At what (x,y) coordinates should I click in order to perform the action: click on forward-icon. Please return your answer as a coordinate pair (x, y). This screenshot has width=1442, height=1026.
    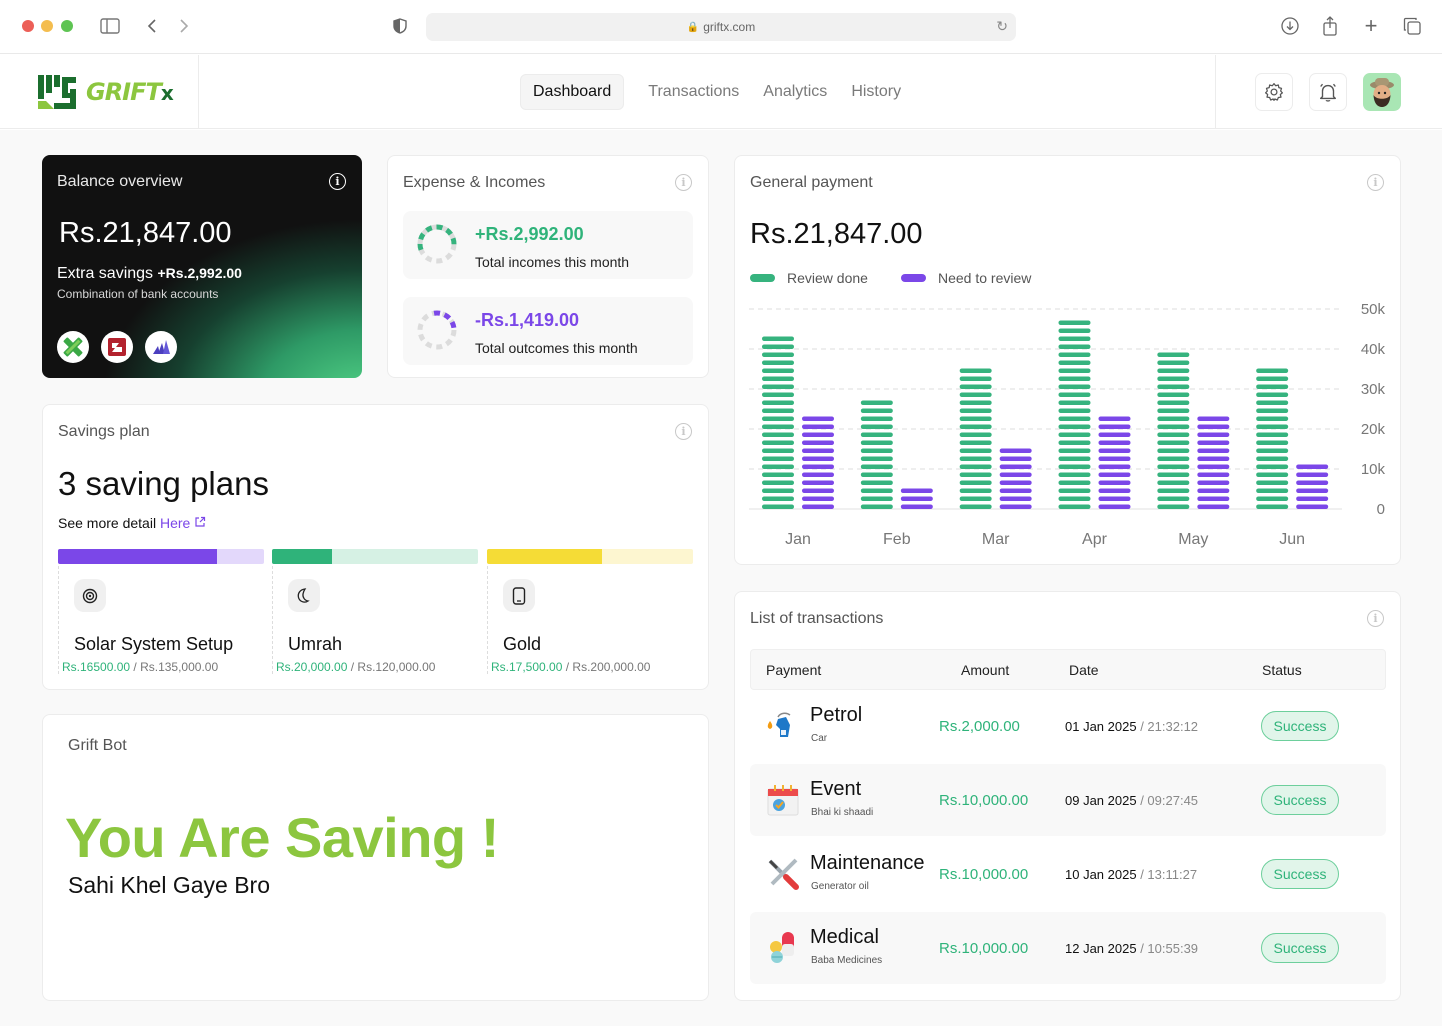
    Looking at the image, I should click on (184, 26).